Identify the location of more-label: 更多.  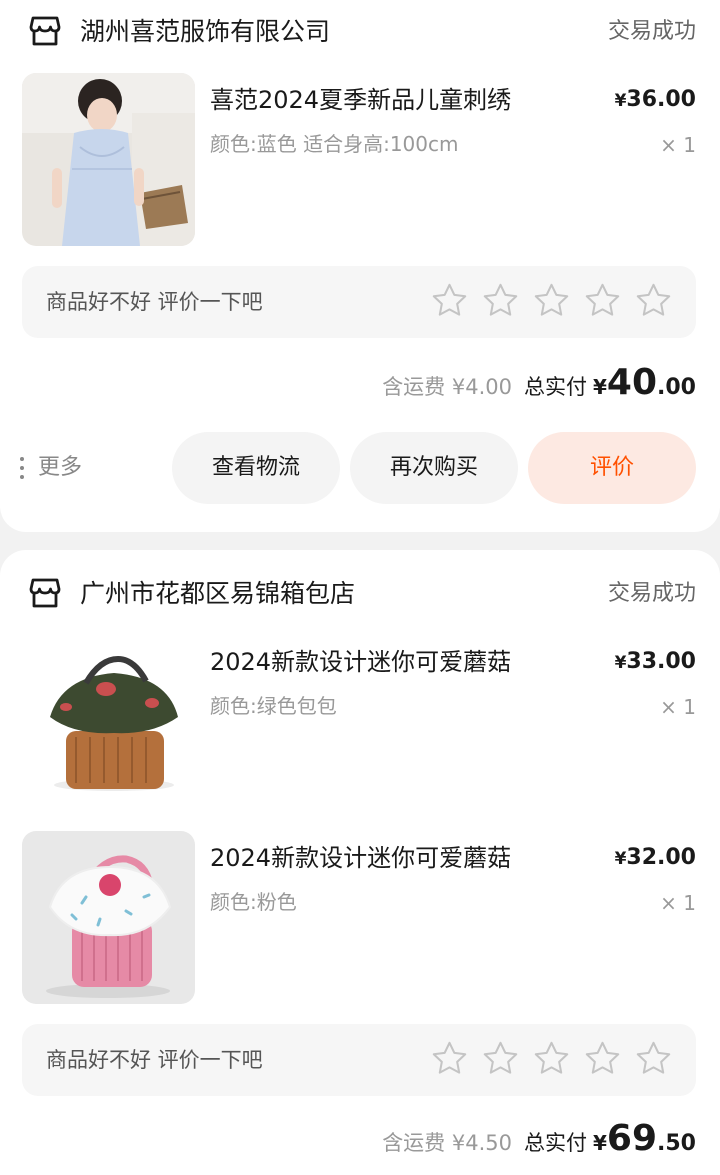
(60, 467).